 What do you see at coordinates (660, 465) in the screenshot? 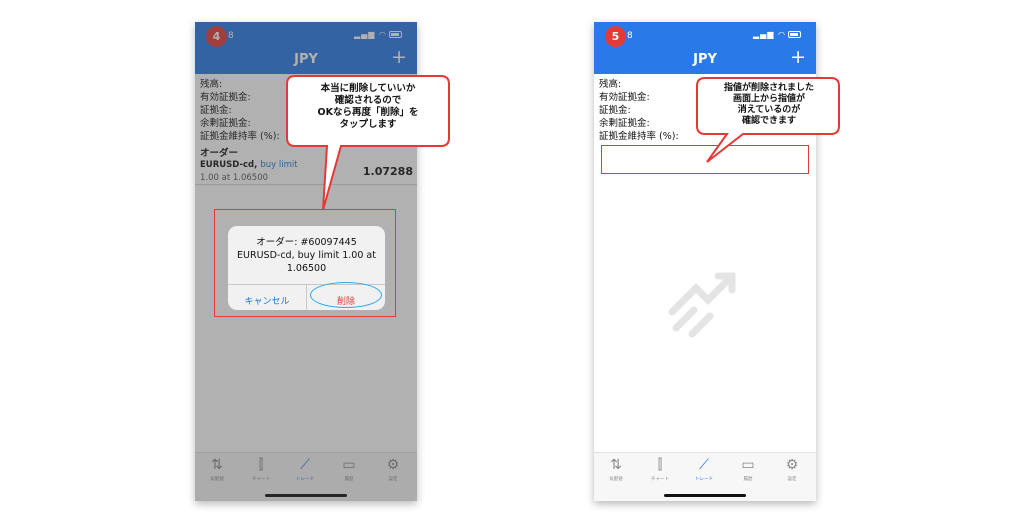
I see `chart-icon: ⫿` at bounding box center [660, 465].